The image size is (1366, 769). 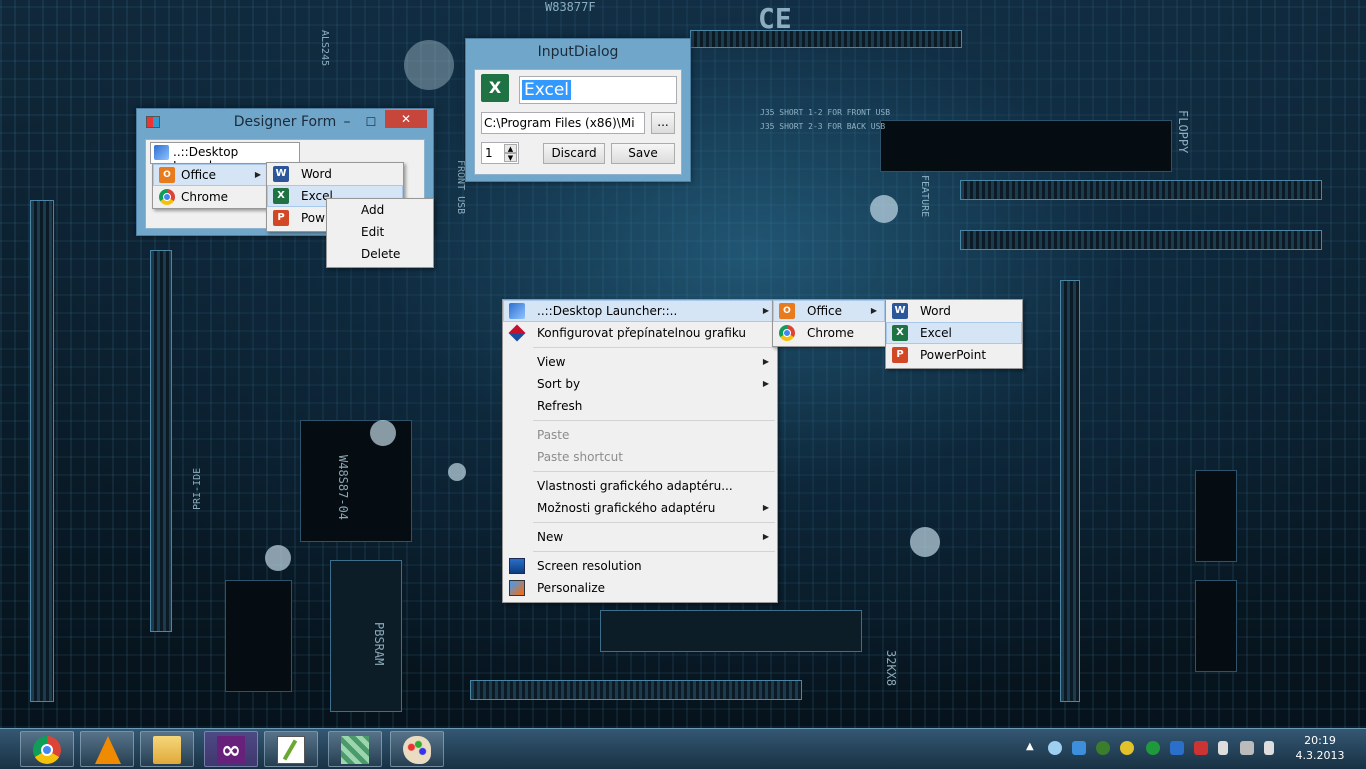 I want to click on app-path-value: C:\Program Files (x86)\Mi, so click(x=559, y=123).